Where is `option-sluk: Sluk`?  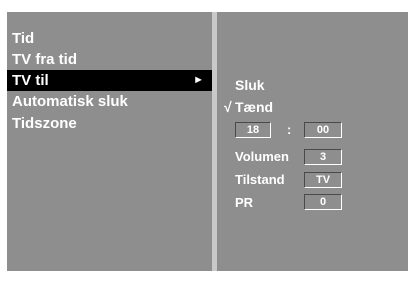
option-sluk: Sluk is located at coordinates (250, 85).